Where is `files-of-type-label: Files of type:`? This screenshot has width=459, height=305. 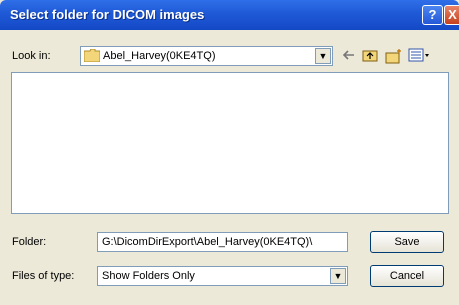
files-of-type-label: Files of type: is located at coordinates (43, 276).